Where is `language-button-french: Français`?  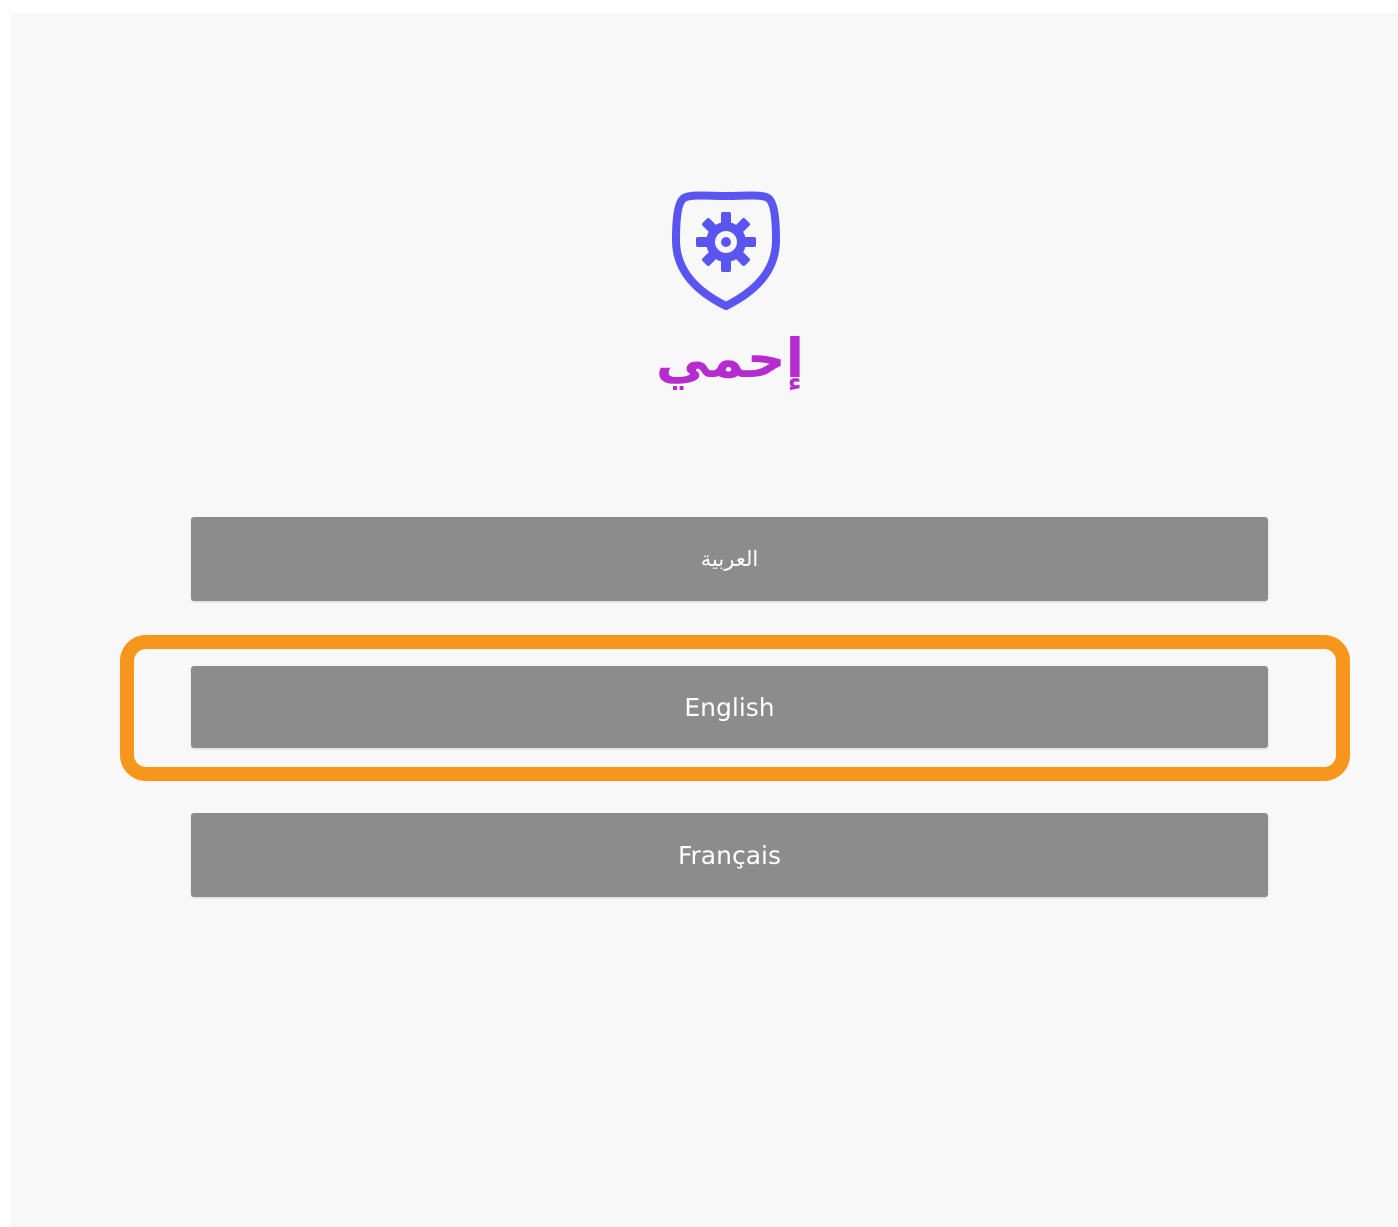
language-button-french: Français is located at coordinates (729, 855).